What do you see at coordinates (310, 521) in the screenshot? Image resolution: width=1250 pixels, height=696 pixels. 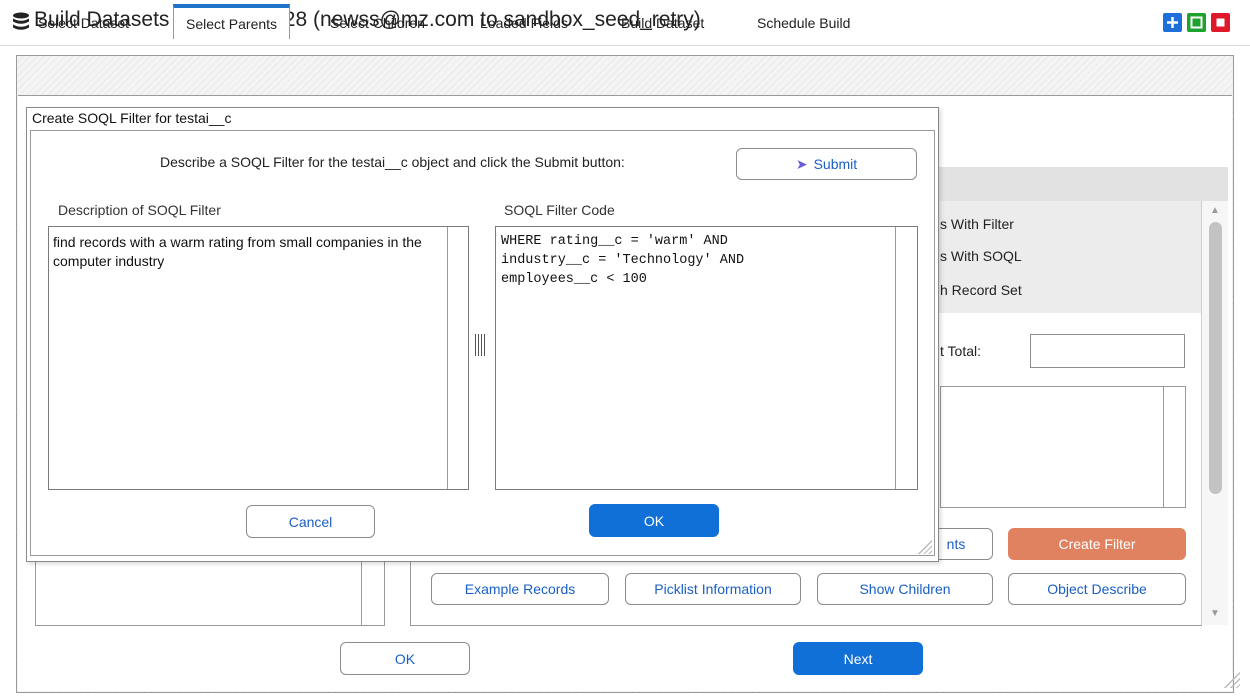 I see `cancel-button: Cancel` at bounding box center [310, 521].